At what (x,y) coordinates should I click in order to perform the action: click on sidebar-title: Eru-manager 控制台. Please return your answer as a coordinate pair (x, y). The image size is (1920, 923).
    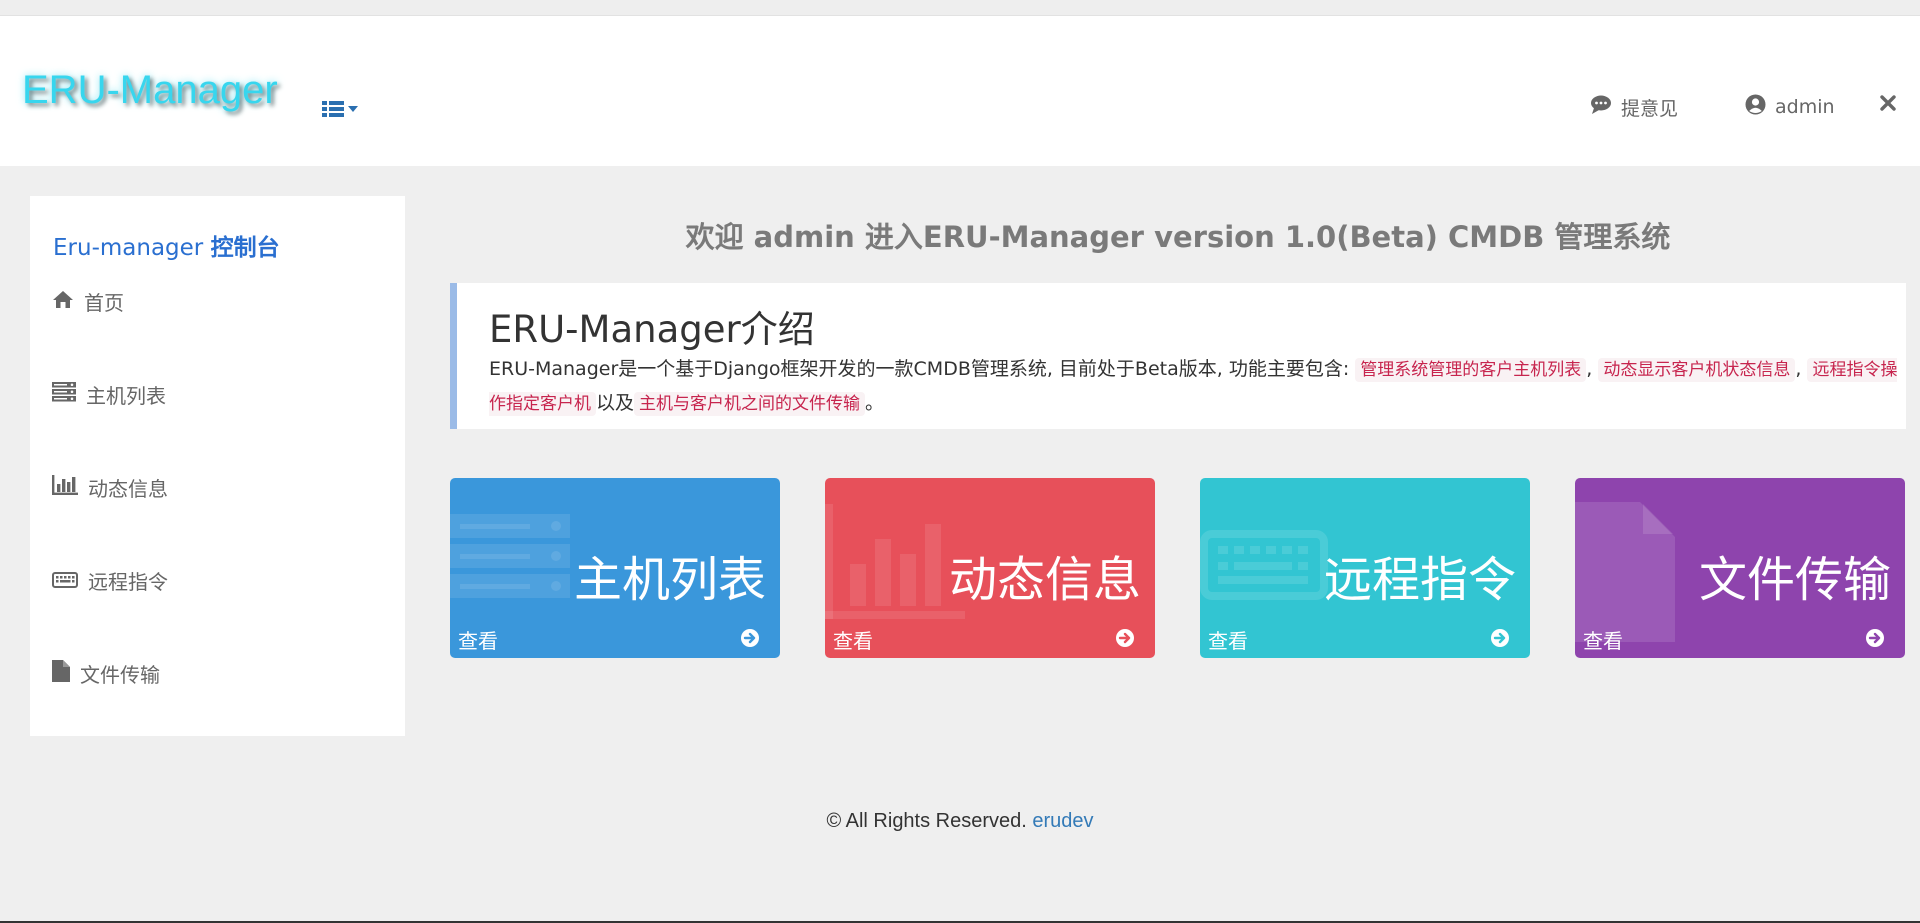
    Looking at the image, I should click on (166, 245).